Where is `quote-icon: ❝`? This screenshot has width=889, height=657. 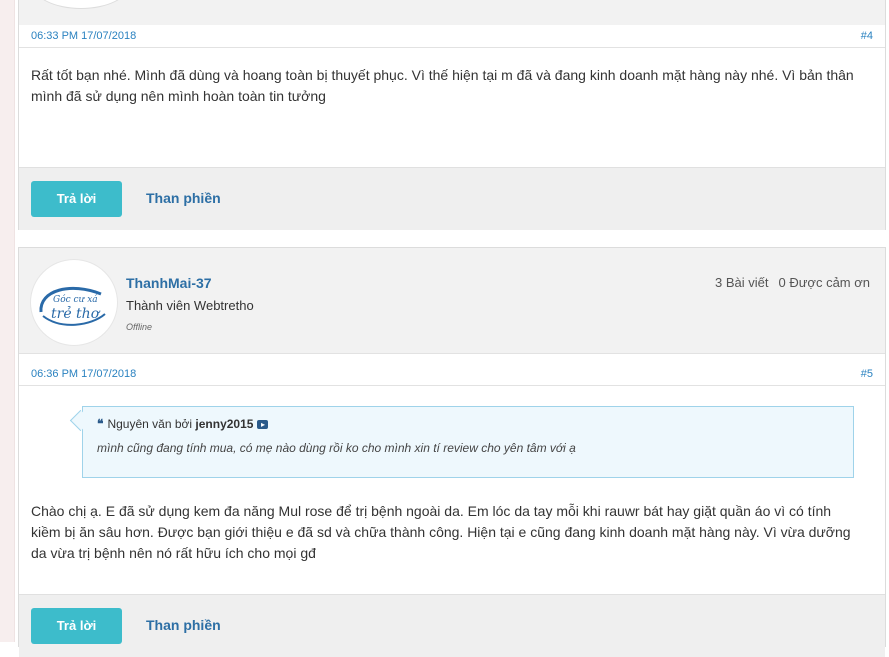
quote-icon: ❝ is located at coordinates (100, 424).